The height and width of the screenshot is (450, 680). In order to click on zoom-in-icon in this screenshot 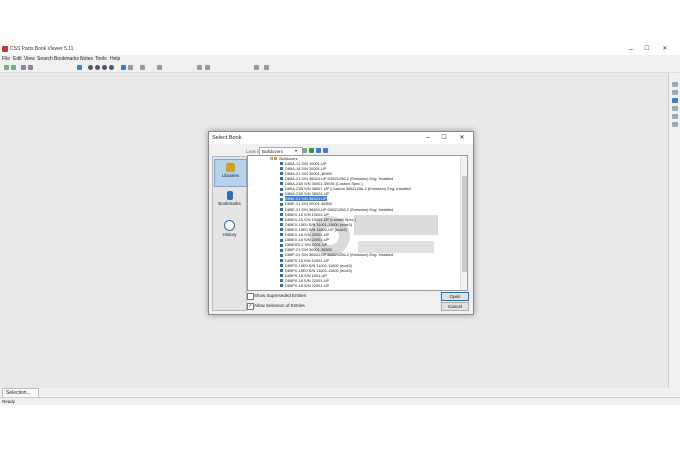, I will do `click(675, 84)`.